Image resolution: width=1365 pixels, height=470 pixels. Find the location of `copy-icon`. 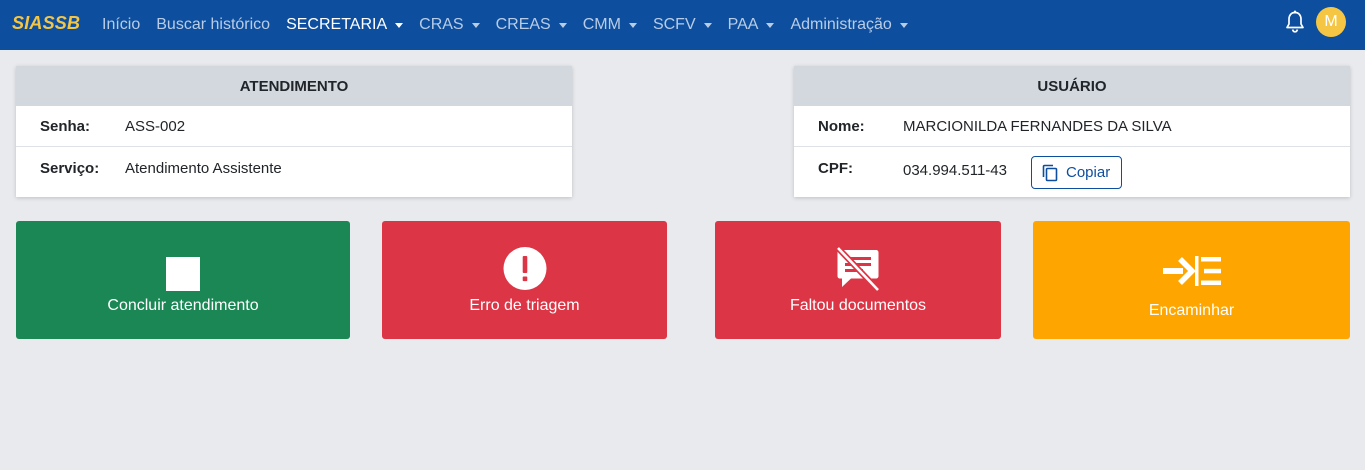

copy-icon is located at coordinates (1050, 172).